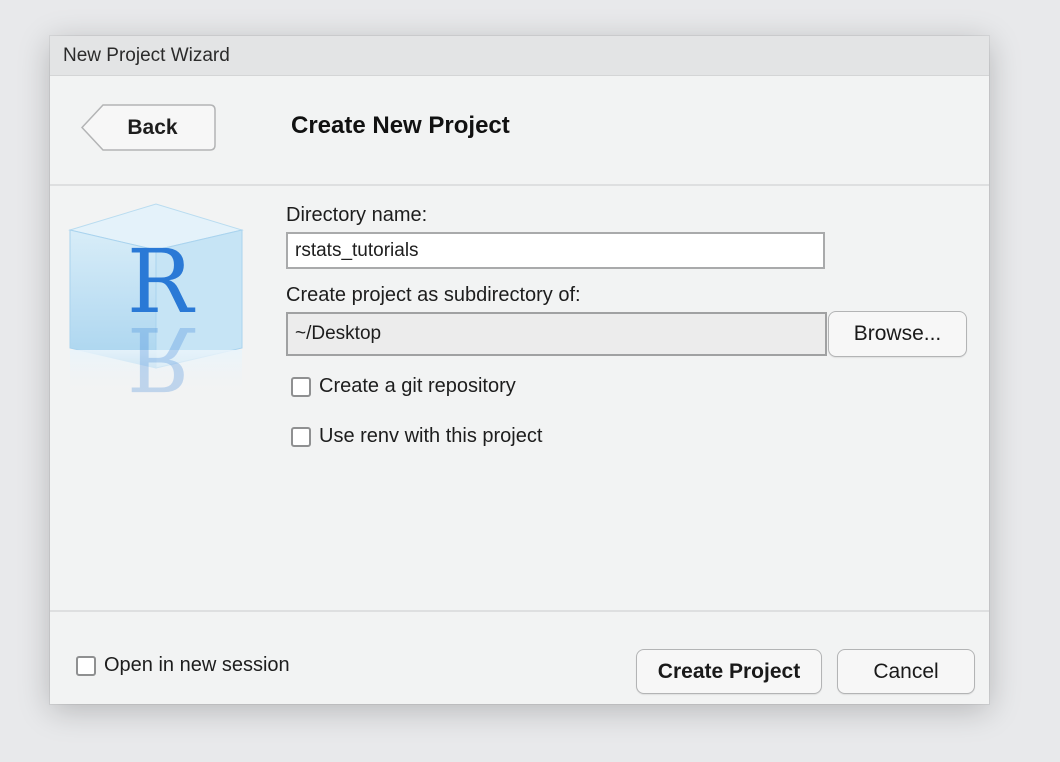 The width and height of the screenshot is (1060, 762). I want to click on git-repo-option: Create a git repository, so click(403, 386).